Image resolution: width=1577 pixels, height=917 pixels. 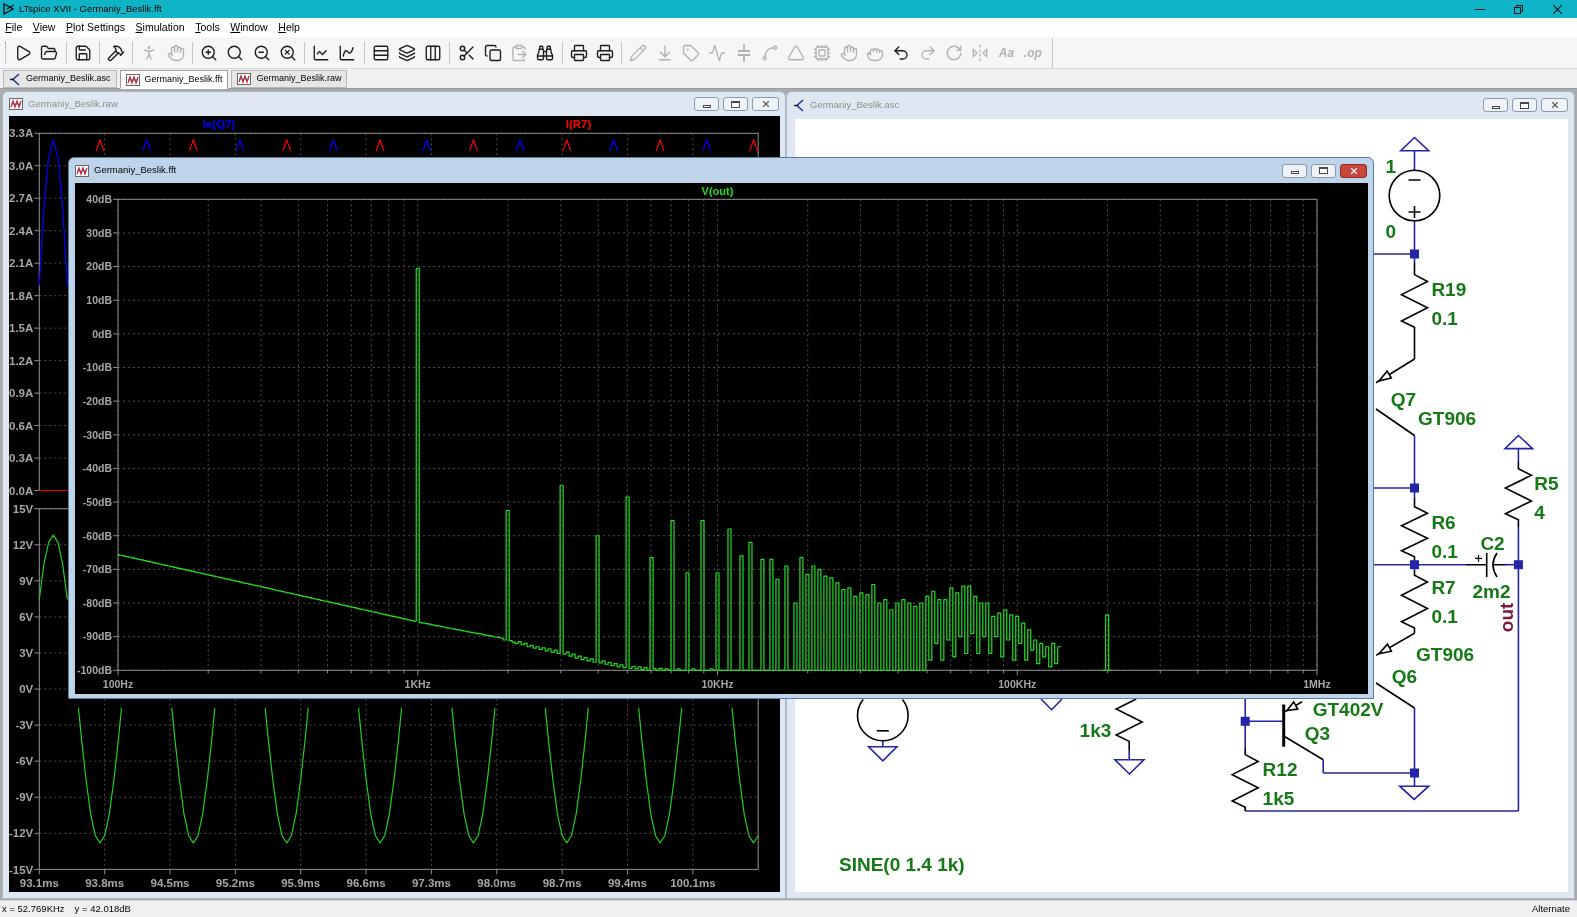 What do you see at coordinates (796, 52) in the screenshot?
I see `triangle-icon` at bounding box center [796, 52].